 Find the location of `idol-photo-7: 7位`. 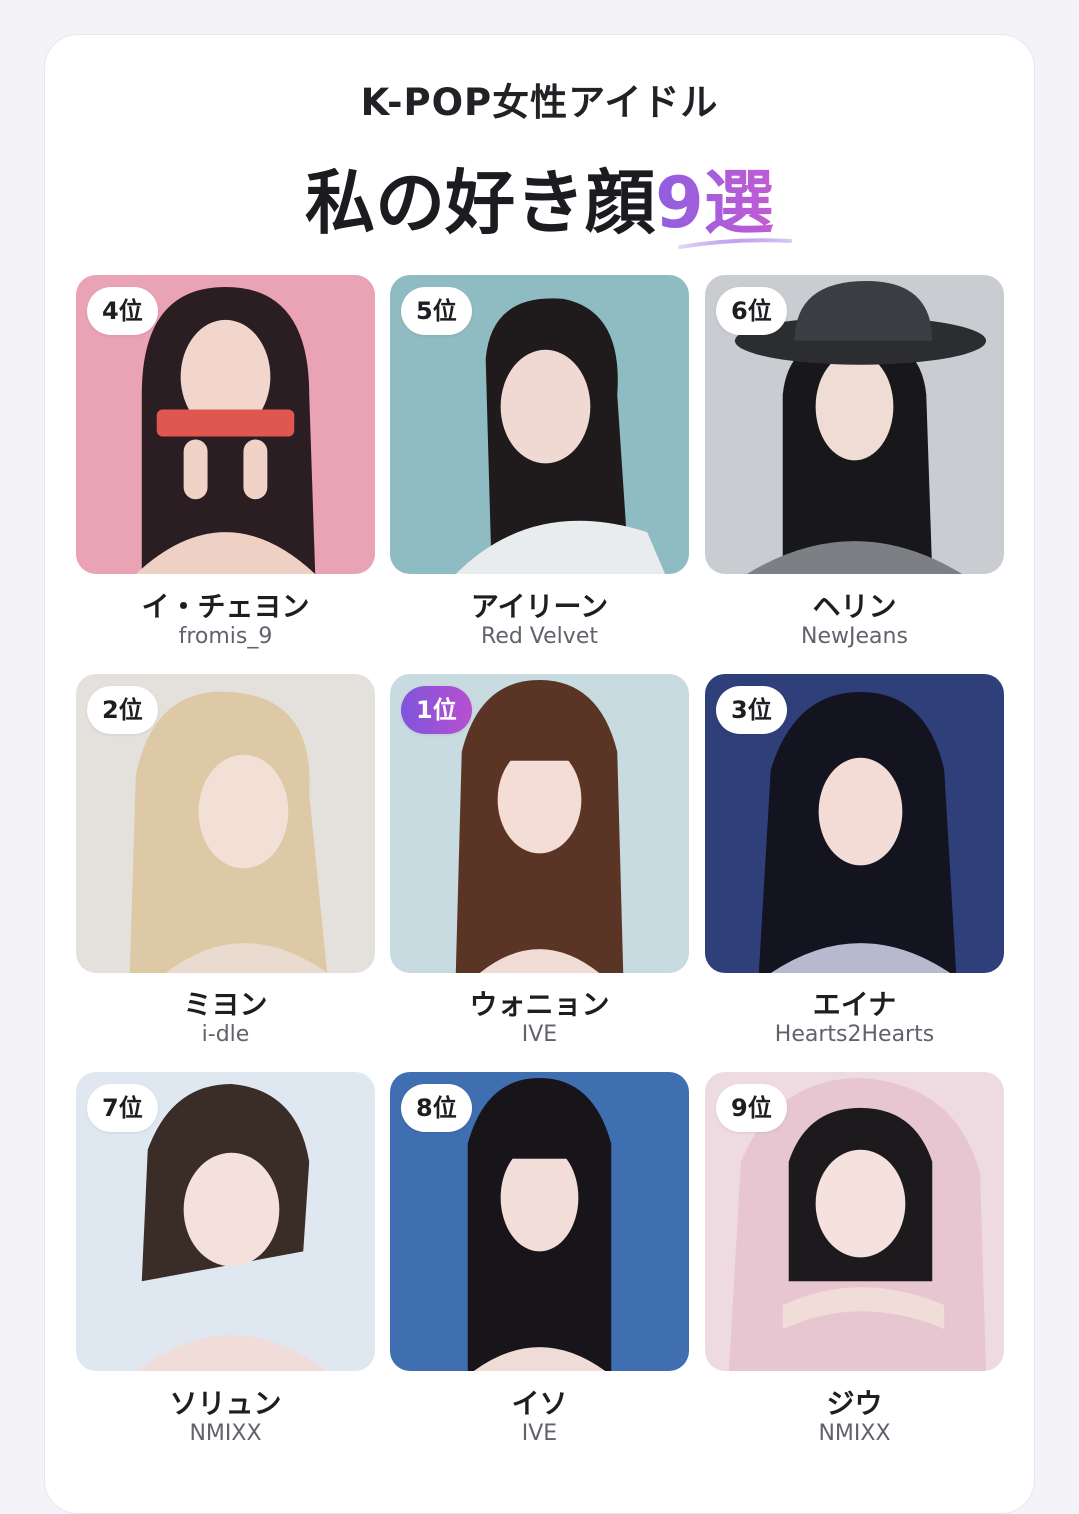

idol-photo-7: 7位 is located at coordinates (225, 1221).